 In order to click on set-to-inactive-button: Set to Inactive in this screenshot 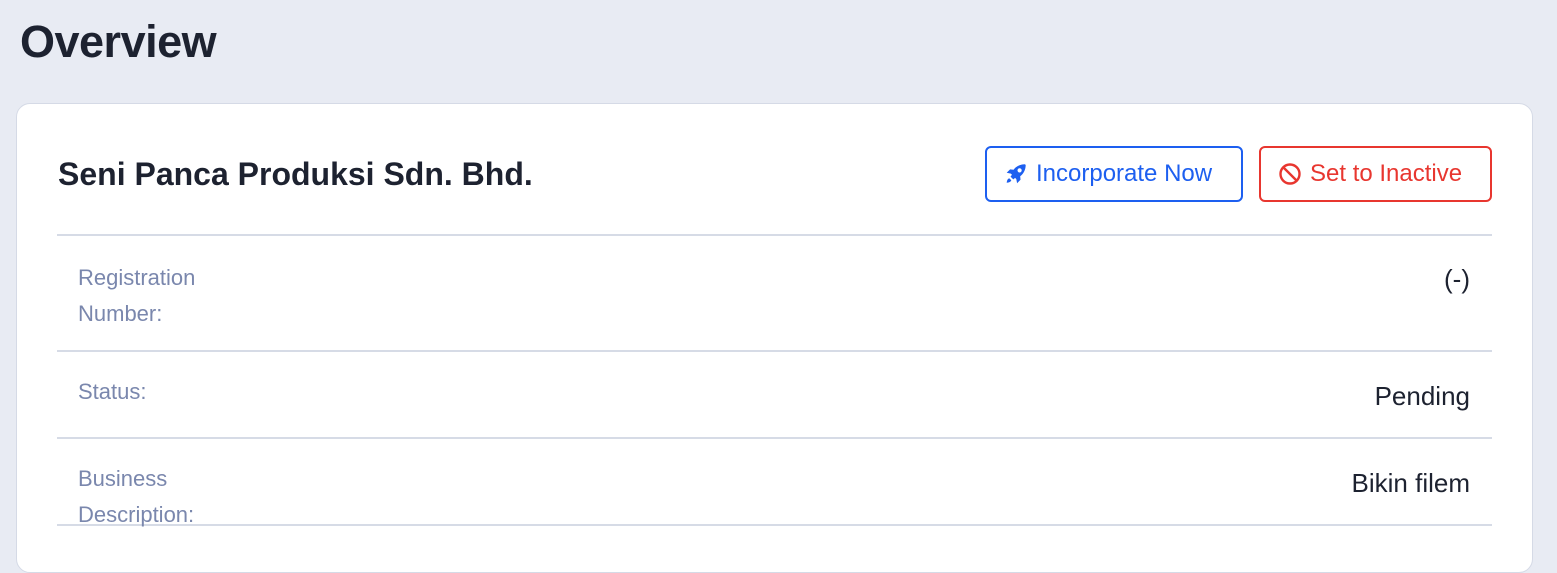, I will do `click(1375, 174)`.